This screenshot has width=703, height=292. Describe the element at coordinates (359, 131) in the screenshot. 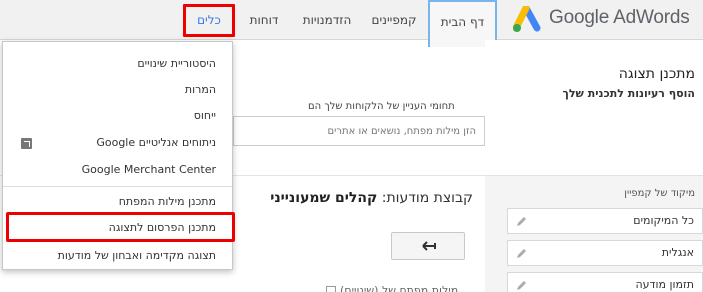

I see `interest-search-input` at that location.